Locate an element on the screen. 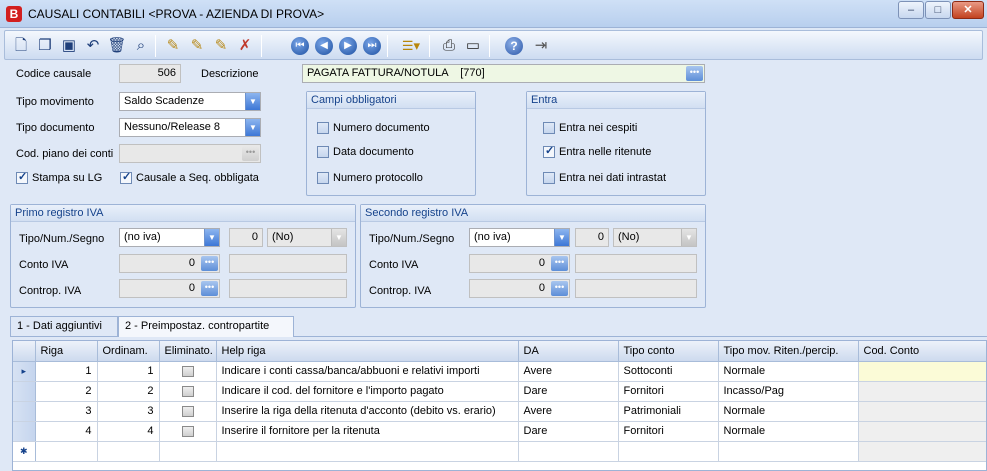 The width and height of the screenshot is (987, 471). secondo-controp-field: 0 ••• is located at coordinates (519, 288).